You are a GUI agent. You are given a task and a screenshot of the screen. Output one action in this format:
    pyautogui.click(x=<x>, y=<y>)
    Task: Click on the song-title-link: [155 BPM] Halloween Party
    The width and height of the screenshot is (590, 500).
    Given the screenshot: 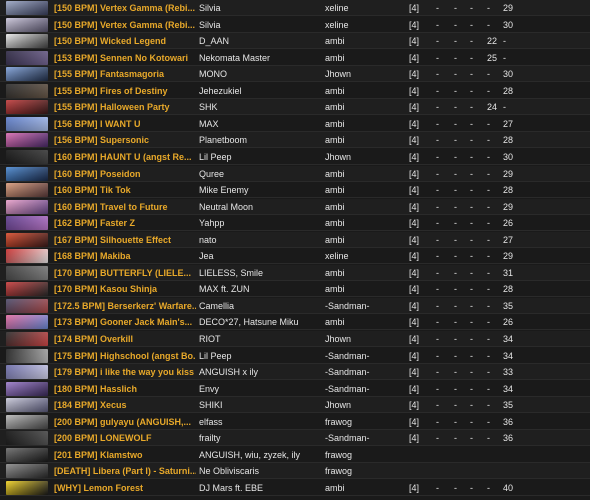 What is the action you would take?
    pyautogui.click(x=125, y=107)
    